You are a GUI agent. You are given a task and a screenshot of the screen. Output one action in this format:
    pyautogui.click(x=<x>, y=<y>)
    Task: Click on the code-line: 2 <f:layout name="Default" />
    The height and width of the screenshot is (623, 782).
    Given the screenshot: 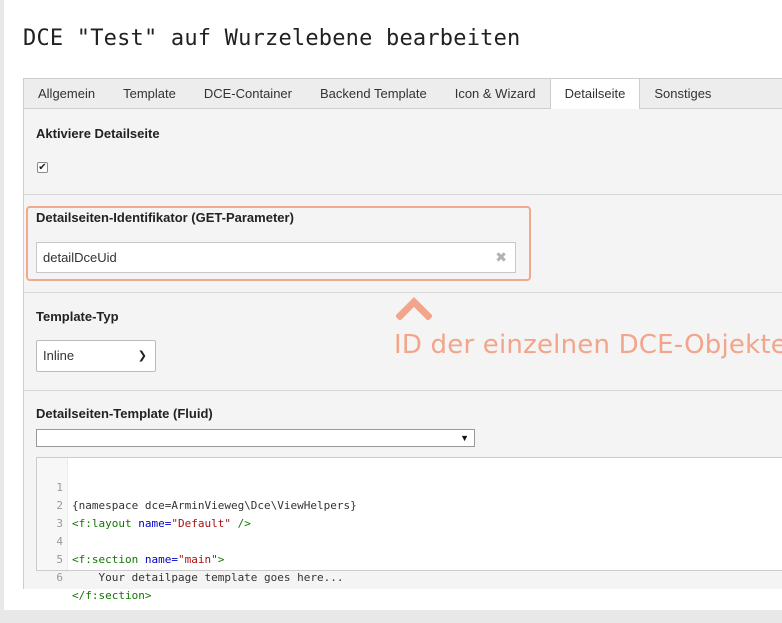 What is the action you would take?
    pyautogui.click(x=407, y=504)
    